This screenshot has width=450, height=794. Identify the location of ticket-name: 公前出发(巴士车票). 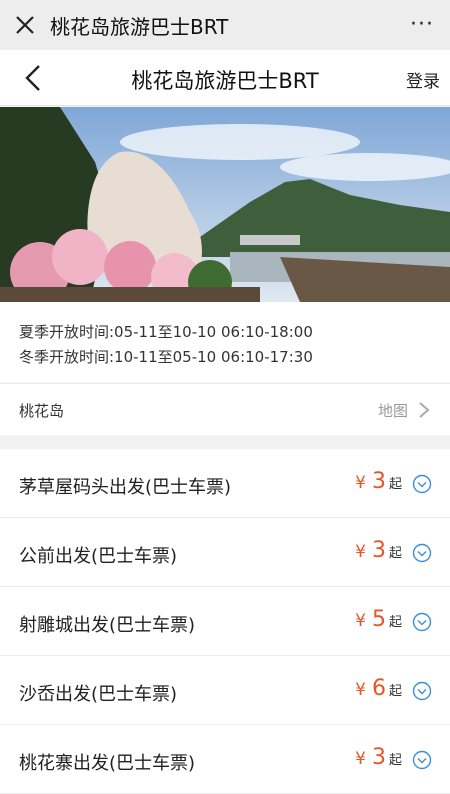
(98, 556).